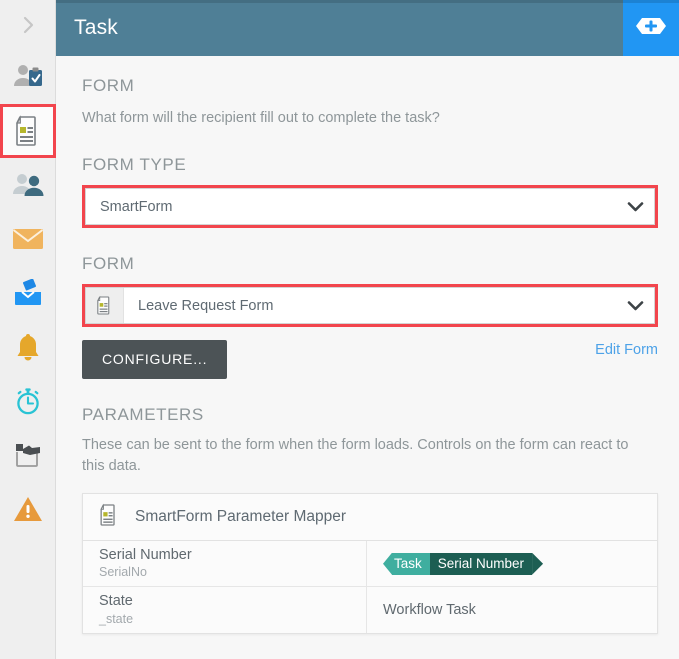  I want to click on form-field-label: FORM, so click(108, 264).